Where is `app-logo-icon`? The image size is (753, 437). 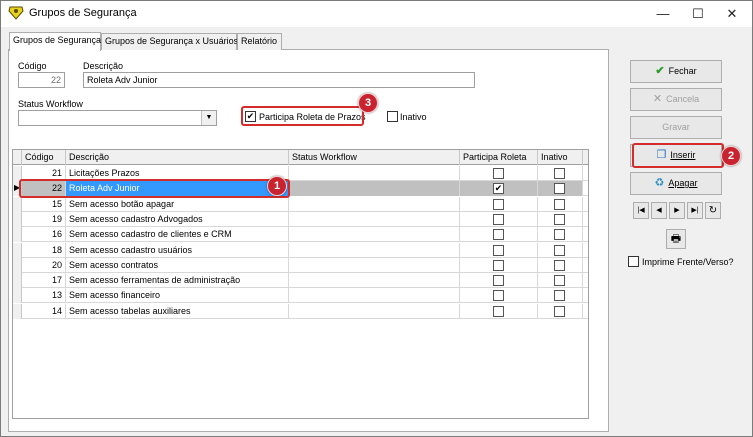
app-logo-icon is located at coordinates (16, 13).